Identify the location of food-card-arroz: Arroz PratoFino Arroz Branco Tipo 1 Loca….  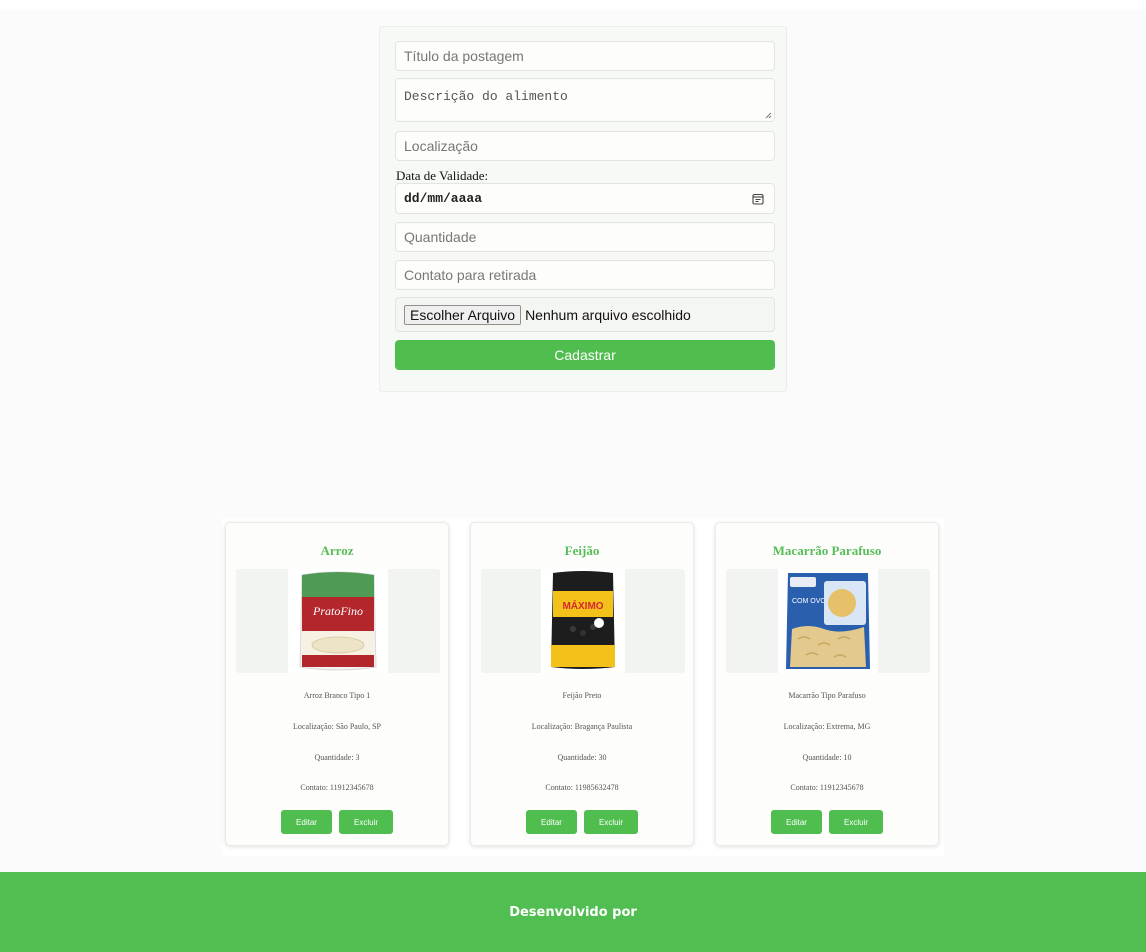
(337, 684).